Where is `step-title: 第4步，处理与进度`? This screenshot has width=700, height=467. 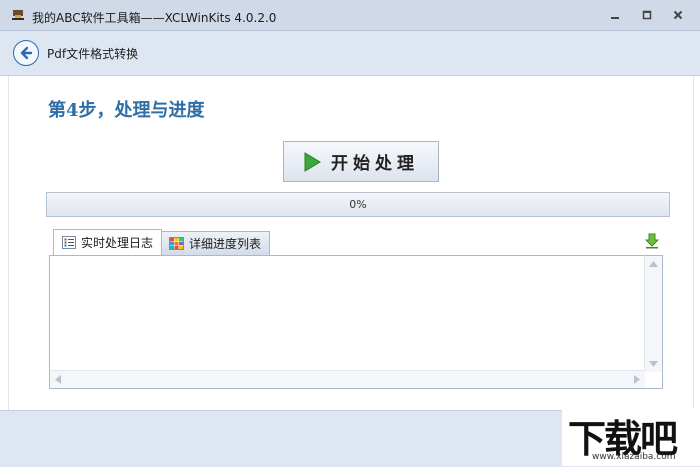 step-title: 第4步，处理与进度 is located at coordinates (126, 110).